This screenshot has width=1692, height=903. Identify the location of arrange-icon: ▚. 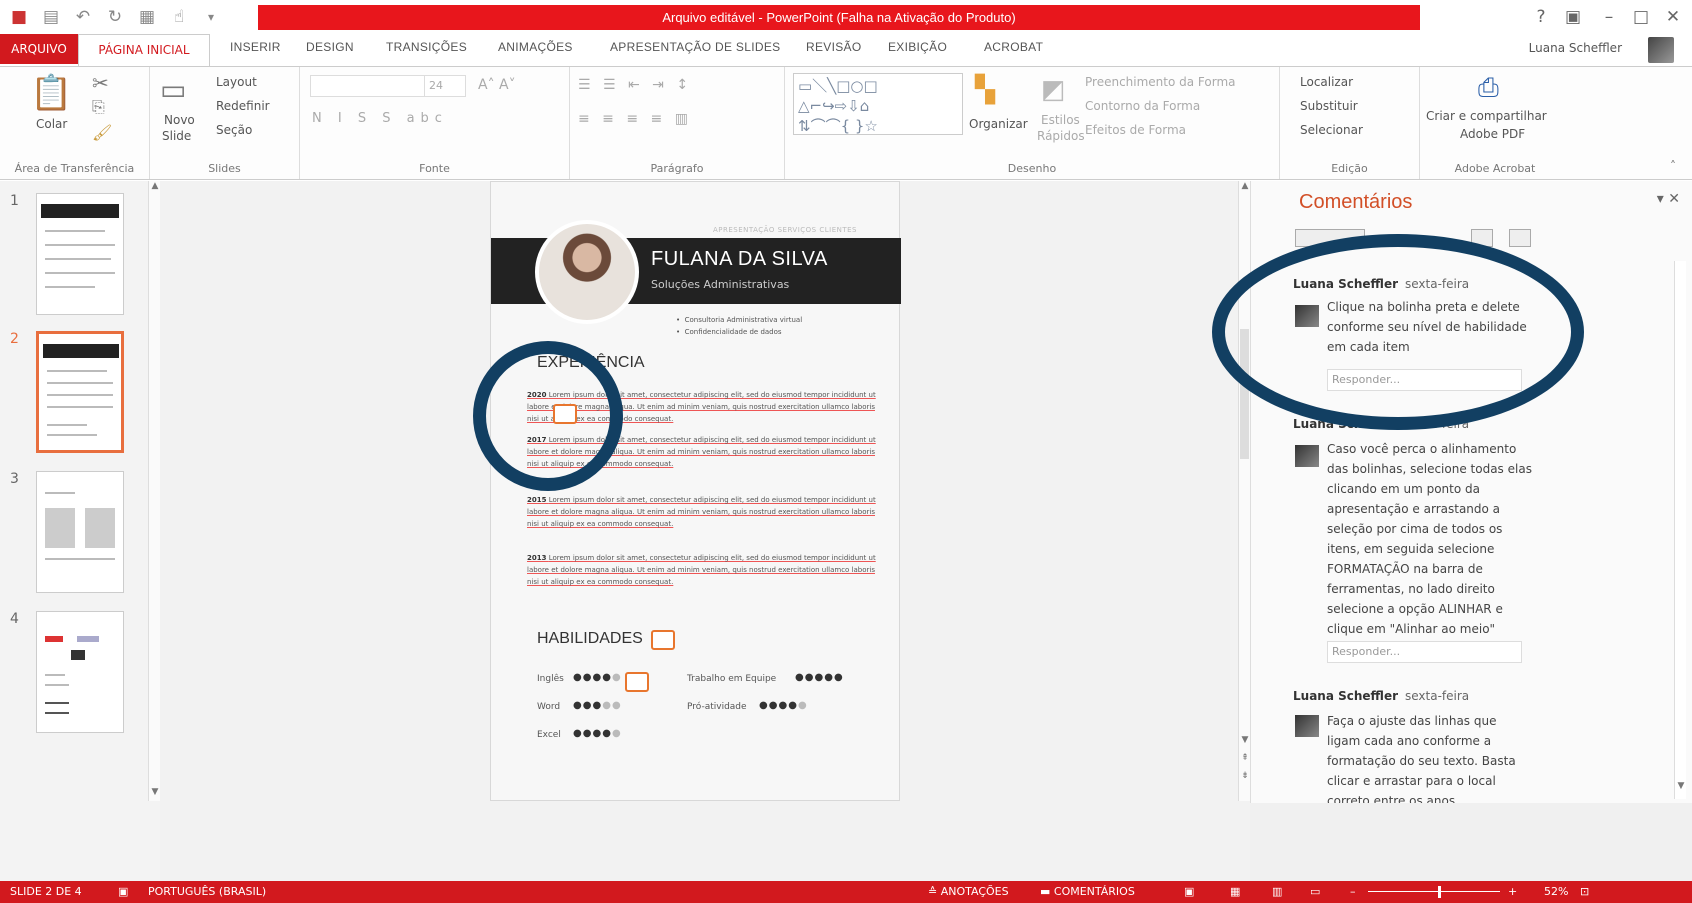
(985, 90).